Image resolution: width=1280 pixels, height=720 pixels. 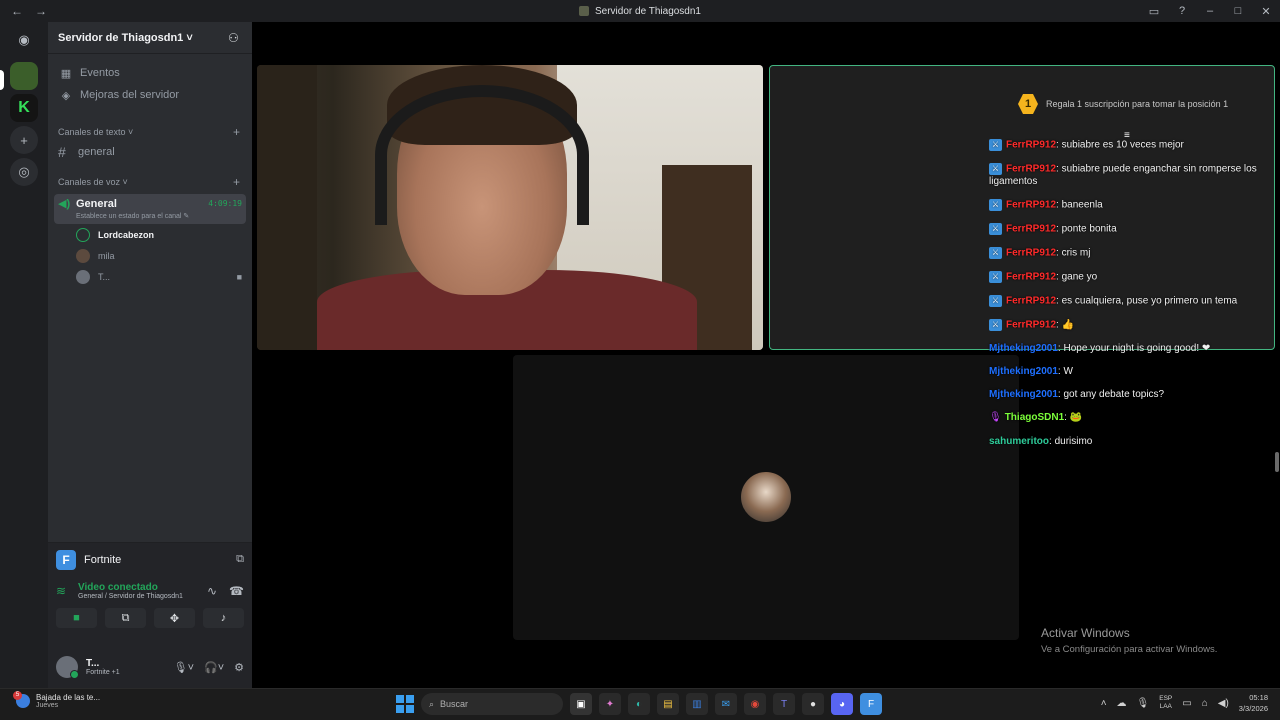 I want to click on search-input: ⌕ Buscar, so click(x=492, y=704).